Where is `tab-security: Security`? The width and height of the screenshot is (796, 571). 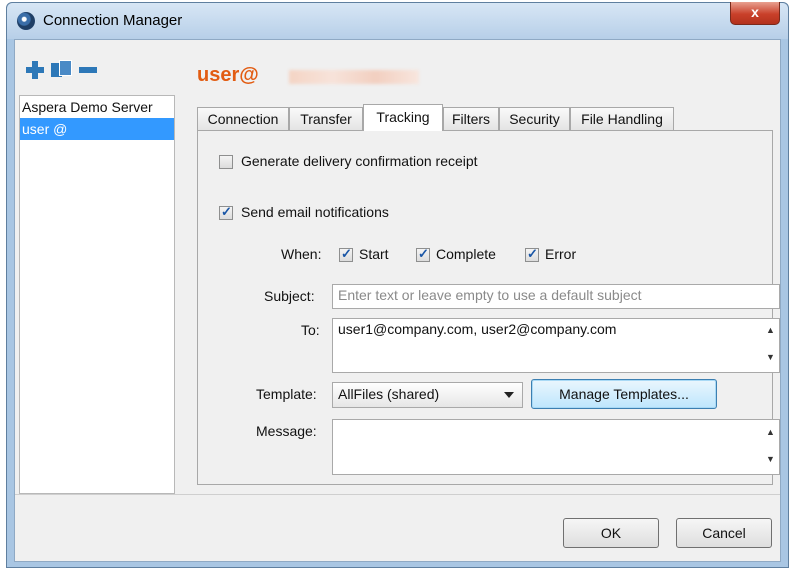
tab-security: Security is located at coordinates (534, 118).